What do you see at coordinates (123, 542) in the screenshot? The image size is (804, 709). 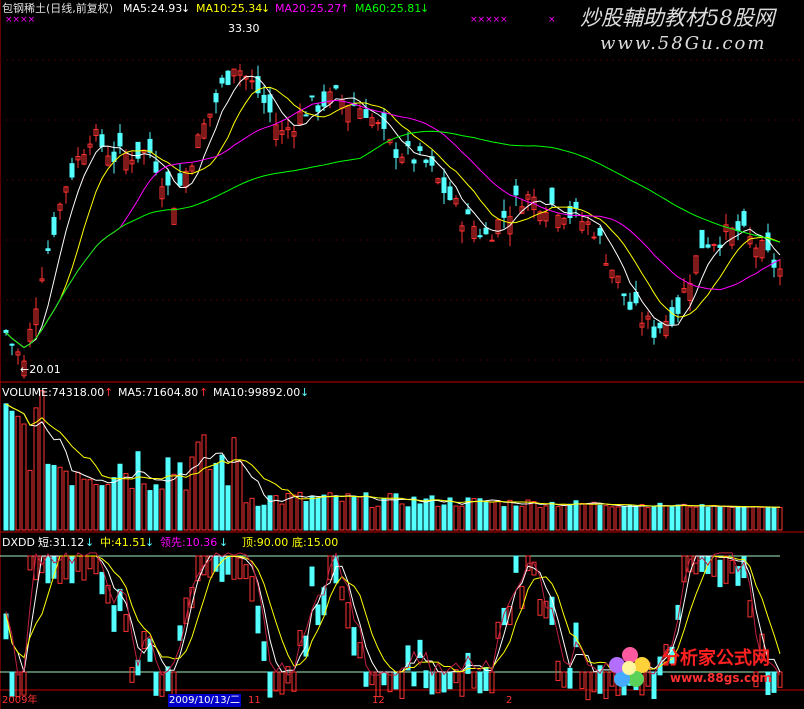 I see `indicator-mid-label: 中:41.51` at bounding box center [123, 542].